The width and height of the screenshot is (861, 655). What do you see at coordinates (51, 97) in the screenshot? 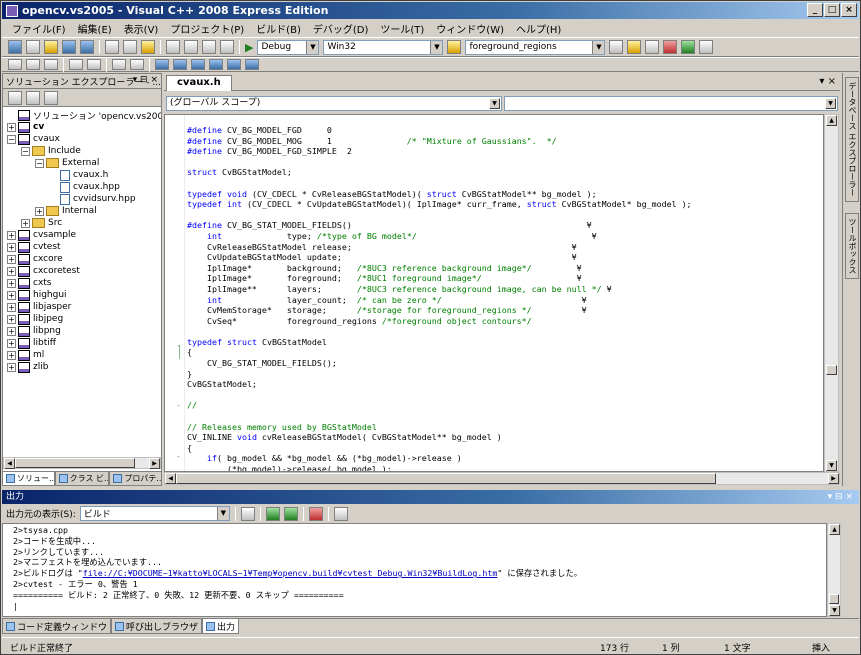
I see `refresh-icon` at bounding box center [51, 97].